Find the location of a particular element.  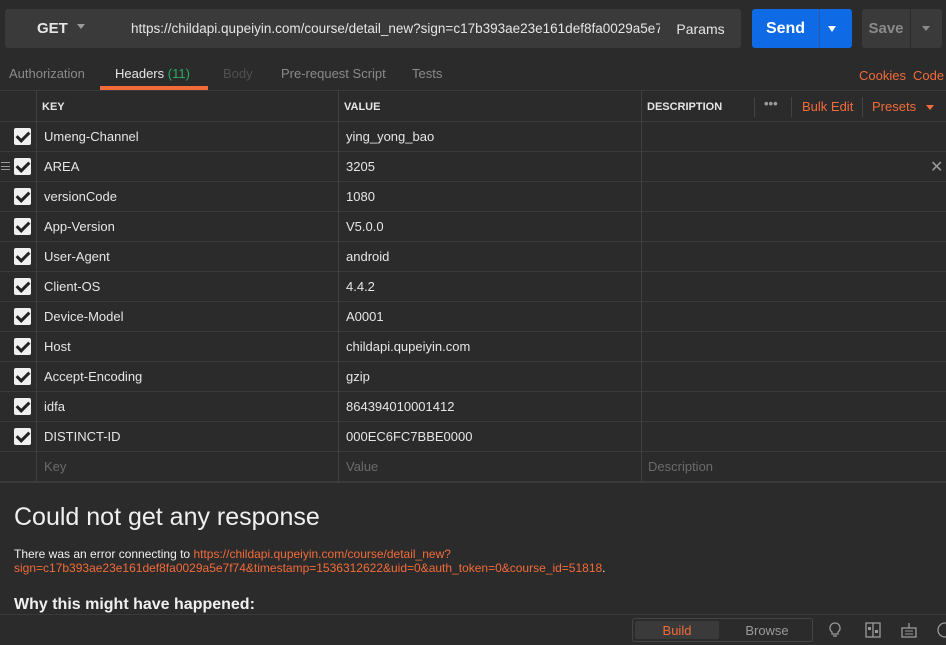

bulk-edit-link: Bulk Edit is located at coordinates (827, 106).